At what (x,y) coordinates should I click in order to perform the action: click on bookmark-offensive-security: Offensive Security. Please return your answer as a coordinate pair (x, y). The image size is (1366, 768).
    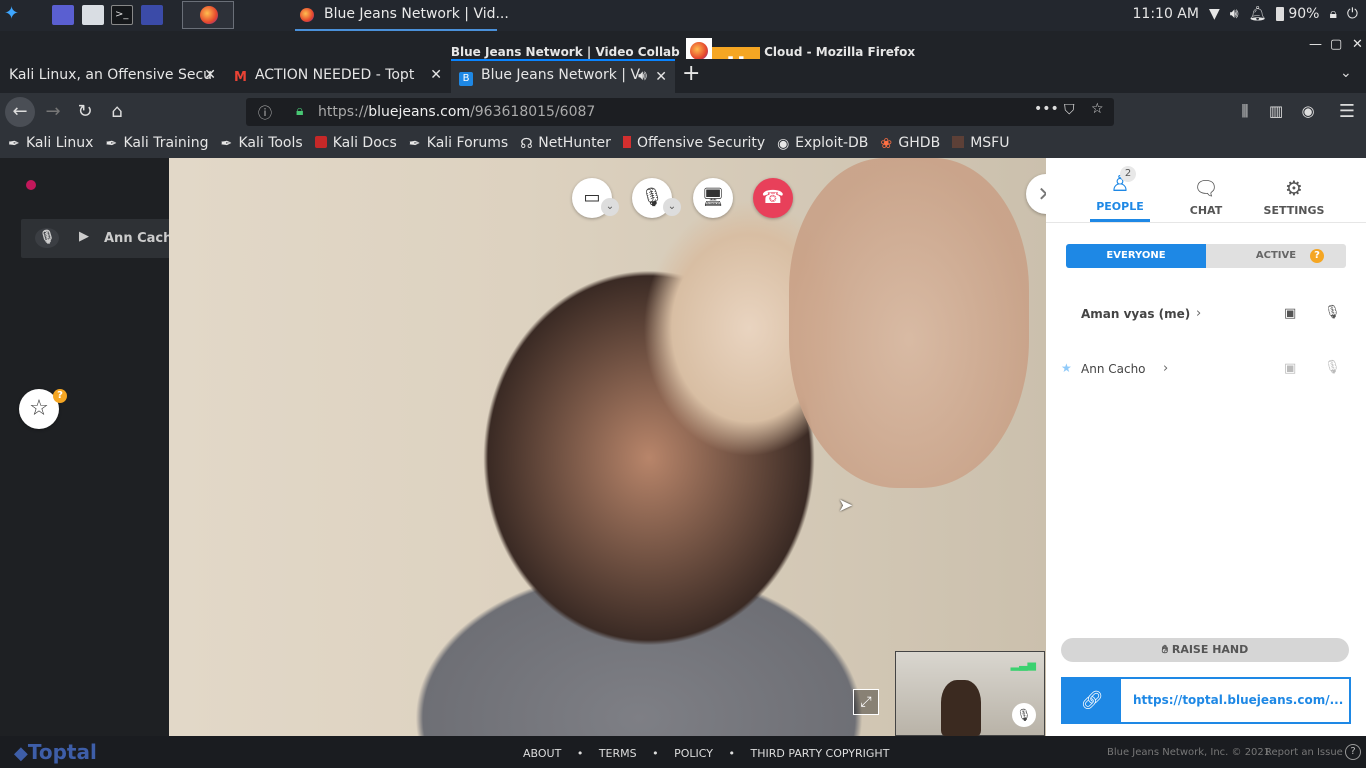
    Looking at the image, I should click on (694, 146).